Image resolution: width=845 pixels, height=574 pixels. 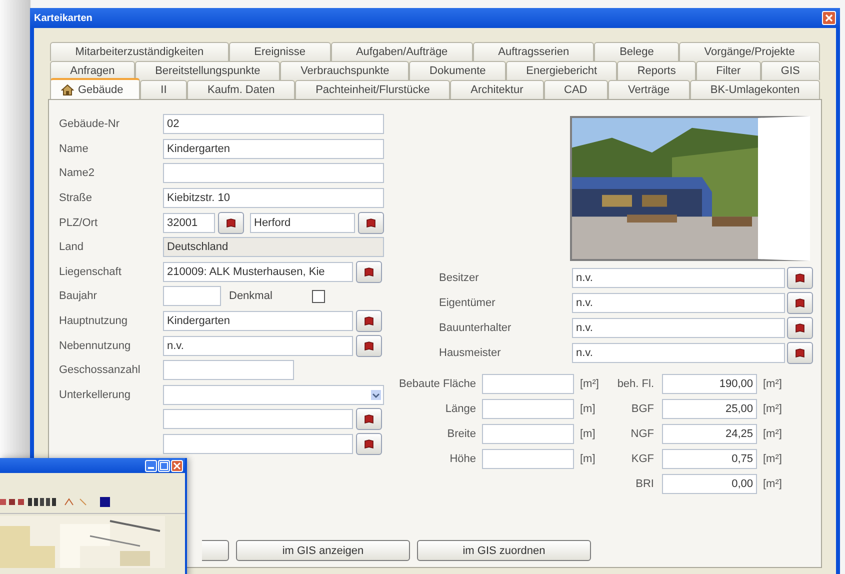 I want to click on tab: Dokumente, so click(x=457, y=70).